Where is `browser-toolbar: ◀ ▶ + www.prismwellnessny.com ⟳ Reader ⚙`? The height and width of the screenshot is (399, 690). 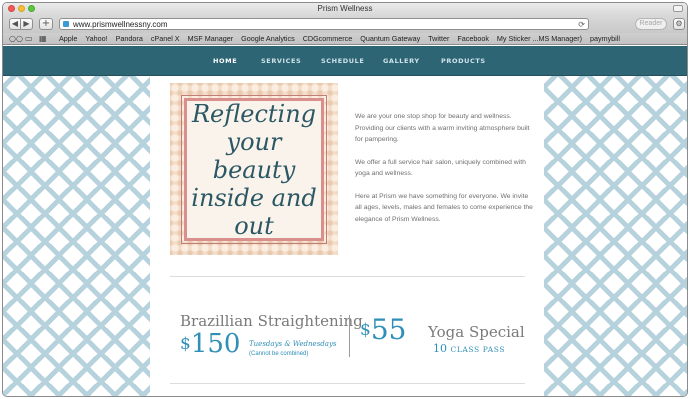 browser-toolbar: ◀ ▶ + www.prismwellnessny.com ⟳ Reader ⚙ is located at coordinates (345, 24).